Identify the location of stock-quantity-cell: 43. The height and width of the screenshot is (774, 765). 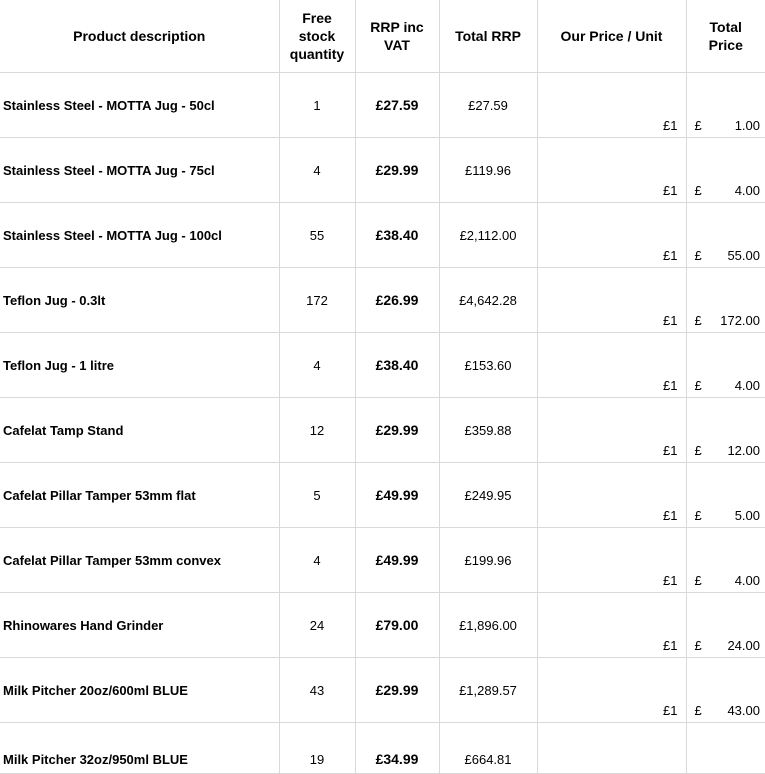
(317, 690).